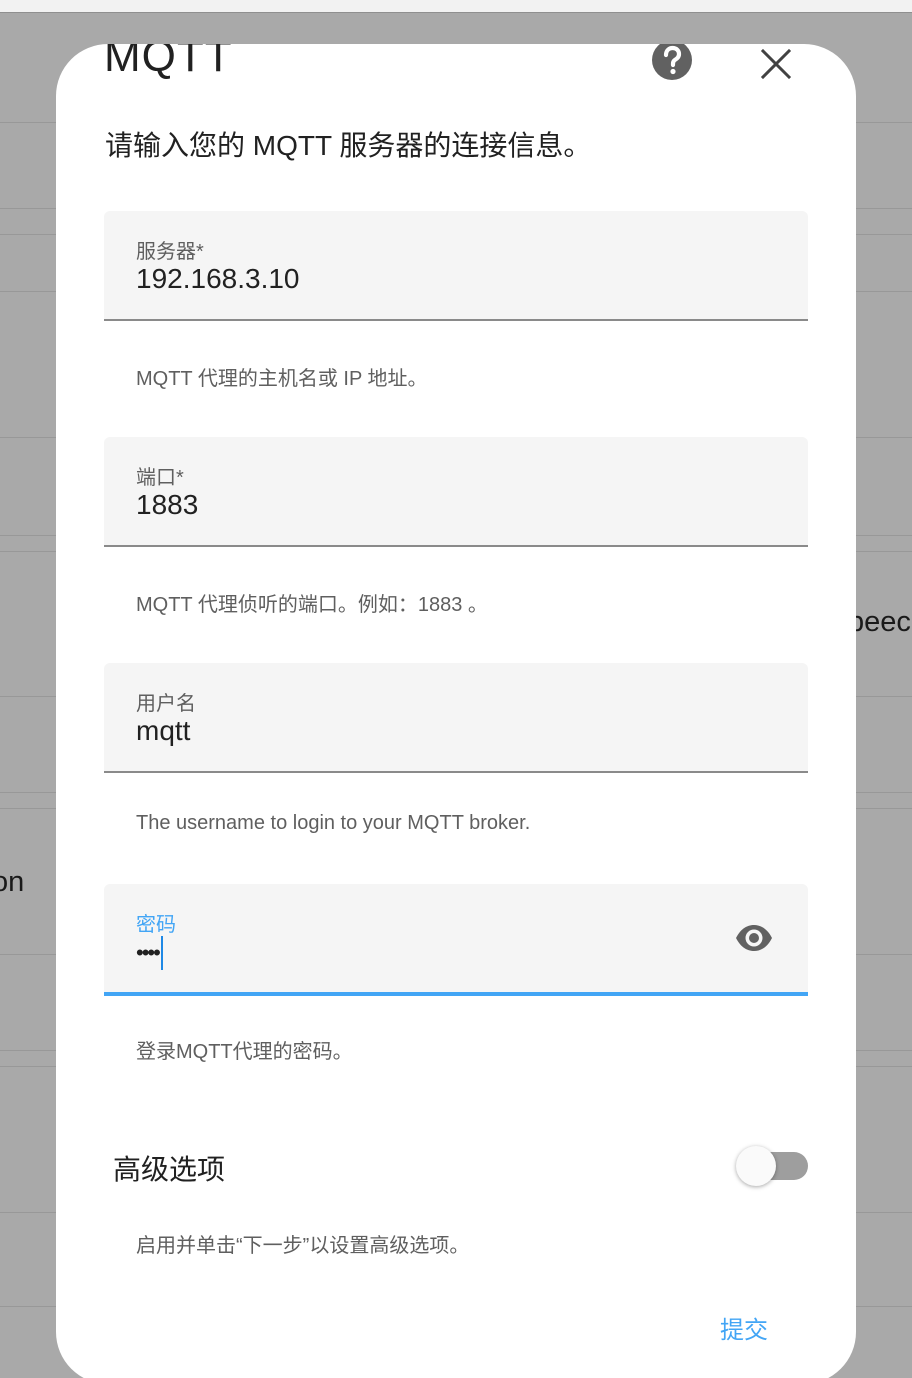  What do you see at coordinates (167, 505) in the screenshot?
I see `port-input: 1883` at bounding box center [167, 505].